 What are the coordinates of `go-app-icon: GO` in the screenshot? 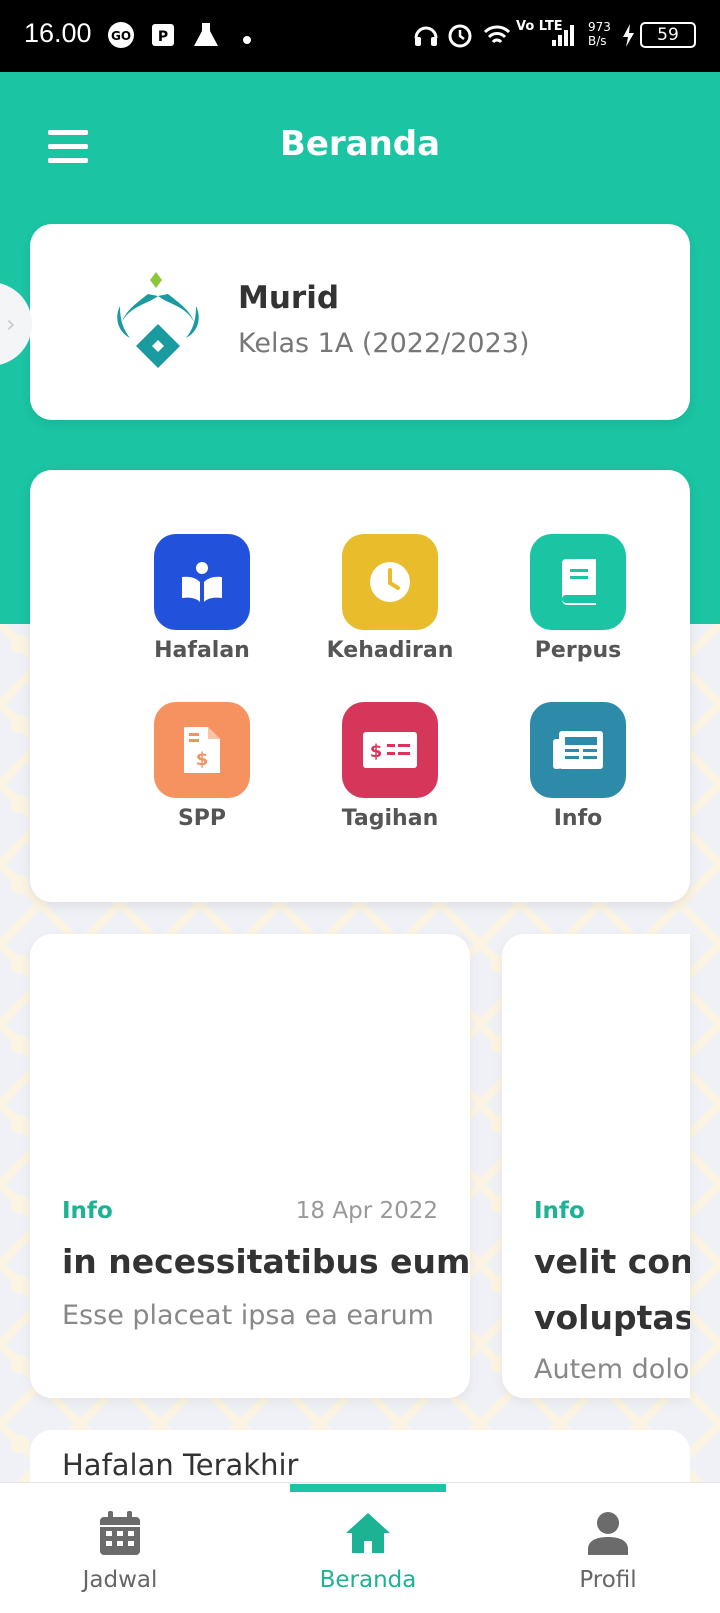 It's located at (121, 38).